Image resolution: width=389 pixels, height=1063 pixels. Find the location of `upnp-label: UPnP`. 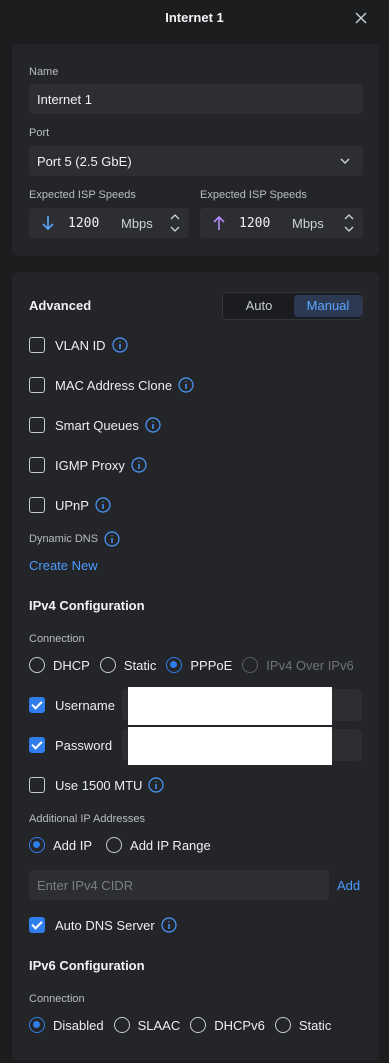

upnp-label: UPnP is located at coordinates (72, 505).